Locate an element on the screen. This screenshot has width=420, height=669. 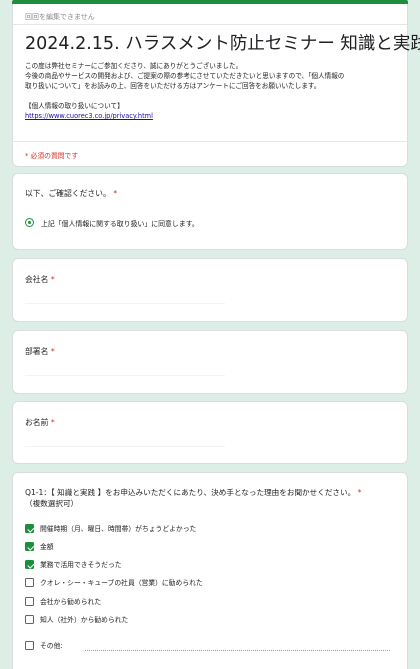
question-card-company: 会社名 * is located at coordinates (210, 290).